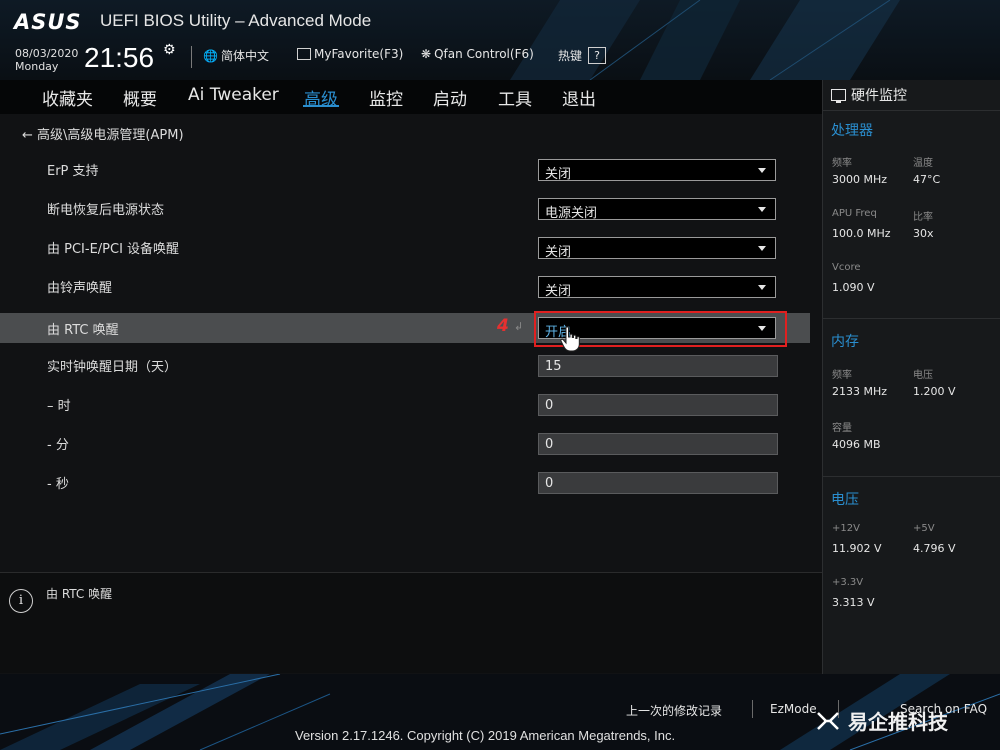  I want to click on apu-freq-value: 100.0 MHz, so click(861, 233).